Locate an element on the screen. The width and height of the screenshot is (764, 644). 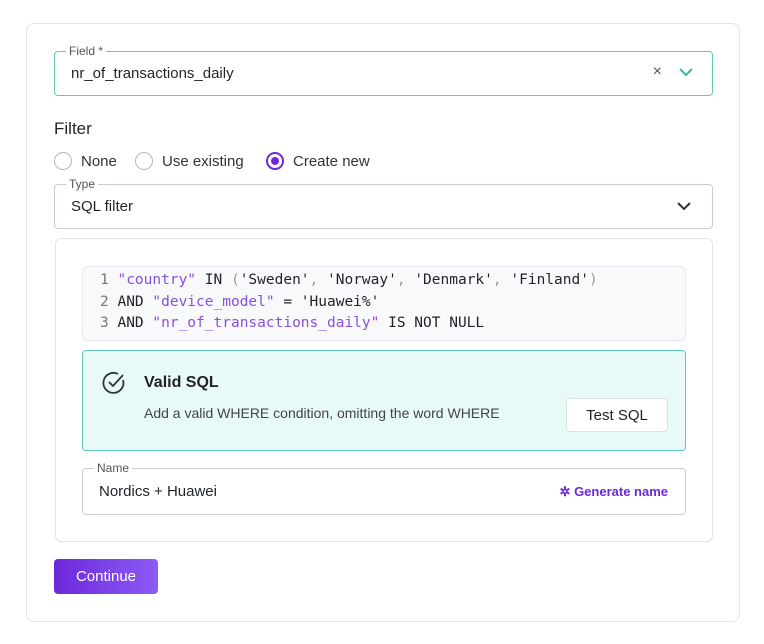
code-token: "nr_of_transactions_daily" is located at coordinates (266, 323).